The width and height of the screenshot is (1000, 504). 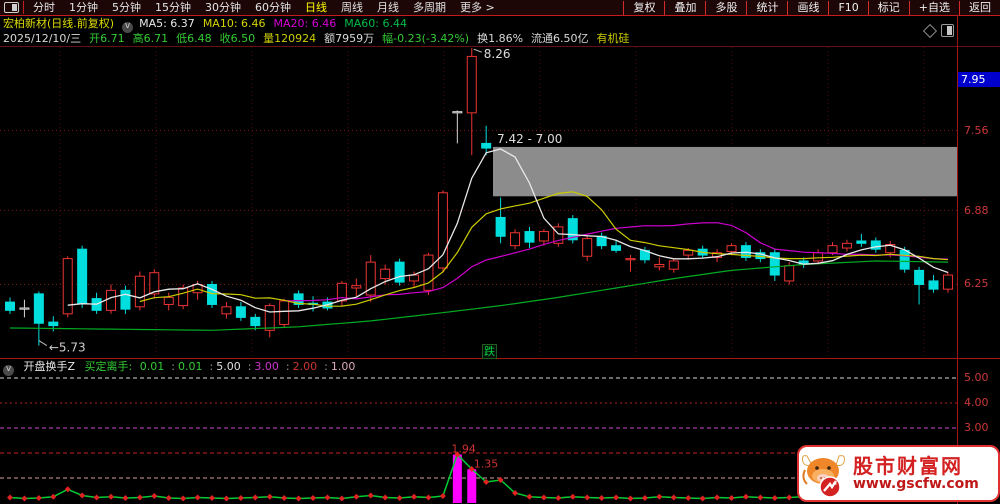 What do you see at coordinates (497, 54) in the screenshot?
I see `peak-price-label: 8.26` at bounding box center [497, 54].